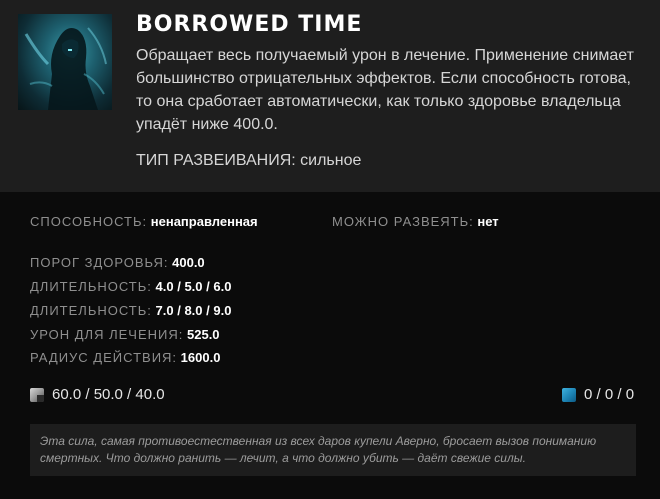  I want to click on dispel-type: ТИП РАЗВЕИВАНИЯ: сильное, so click(249, 160).